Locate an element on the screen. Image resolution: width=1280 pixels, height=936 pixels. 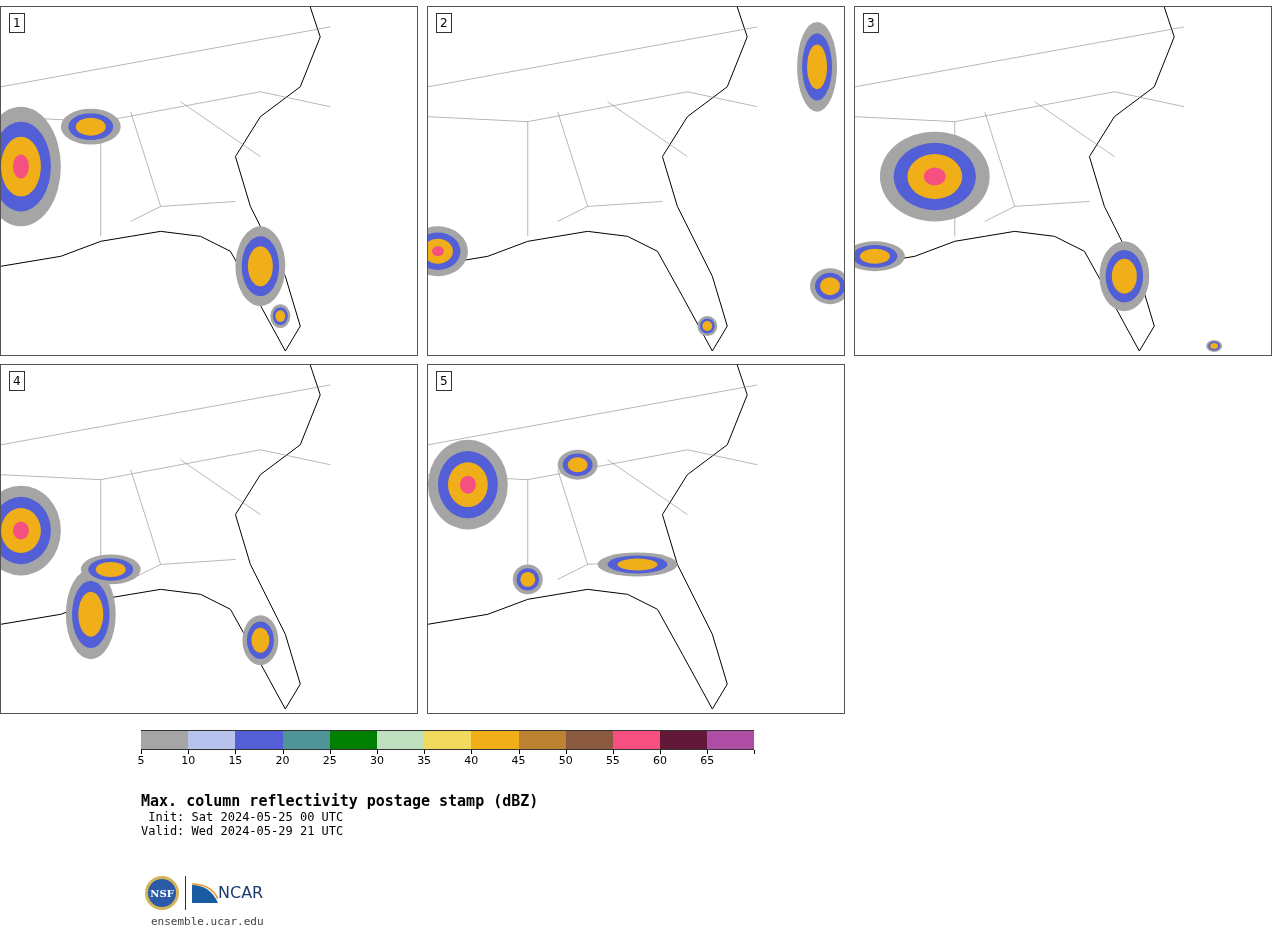
scale-label: 55 is located at coordinates (612, 761).